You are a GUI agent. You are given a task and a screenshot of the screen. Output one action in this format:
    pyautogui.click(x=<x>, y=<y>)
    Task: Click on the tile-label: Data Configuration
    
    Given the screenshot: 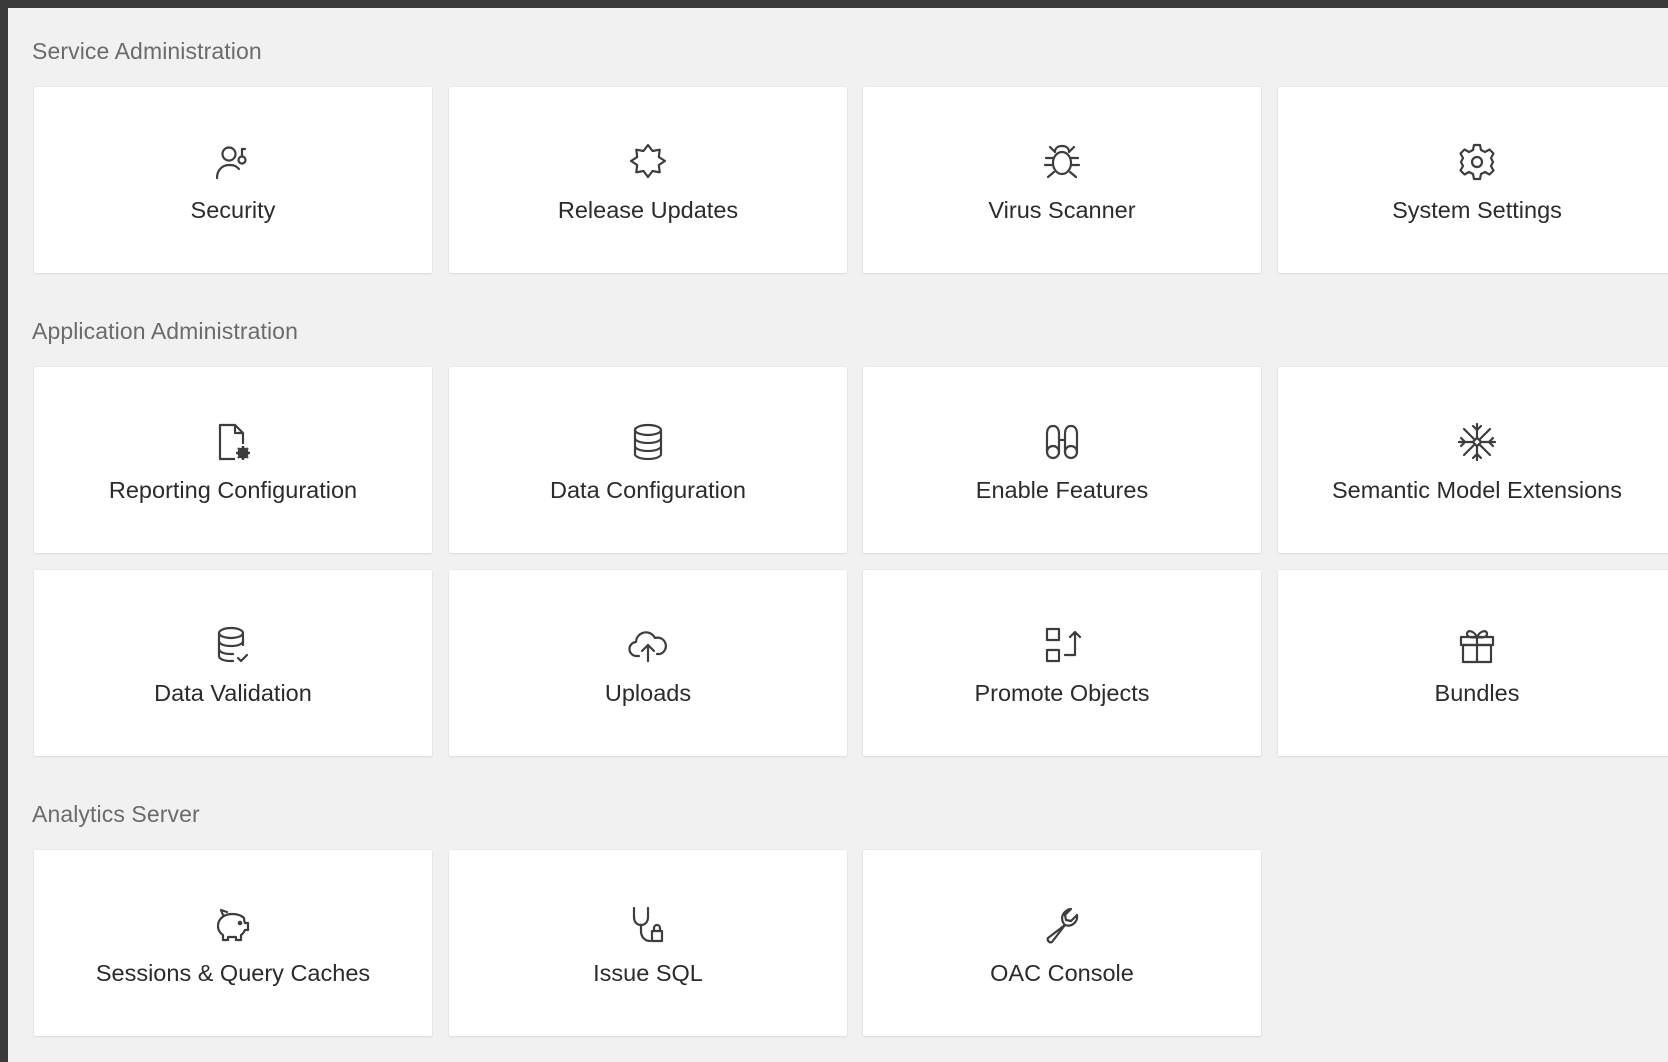 What is the action you would take?
    pyautogui.click(x=648, y=490)
    